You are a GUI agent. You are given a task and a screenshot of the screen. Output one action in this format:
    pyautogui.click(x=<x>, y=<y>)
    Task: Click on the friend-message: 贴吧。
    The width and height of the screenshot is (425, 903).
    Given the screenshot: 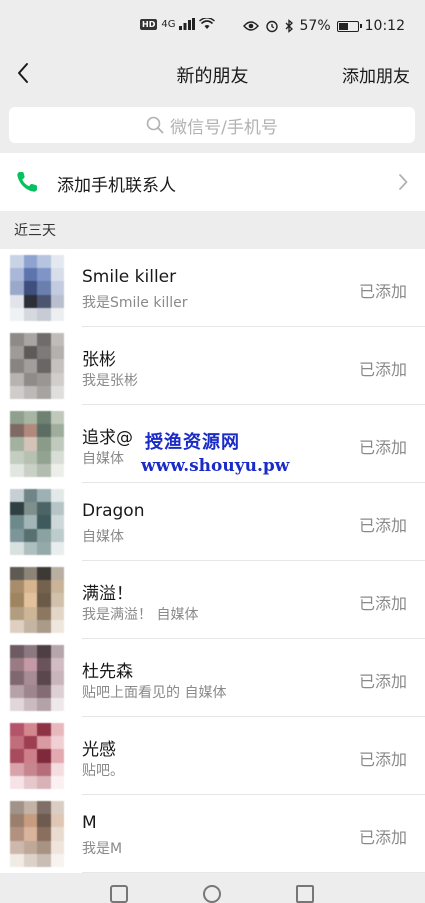 What is the action you would take?
    pyautogui.click(x=103, y=771)
    